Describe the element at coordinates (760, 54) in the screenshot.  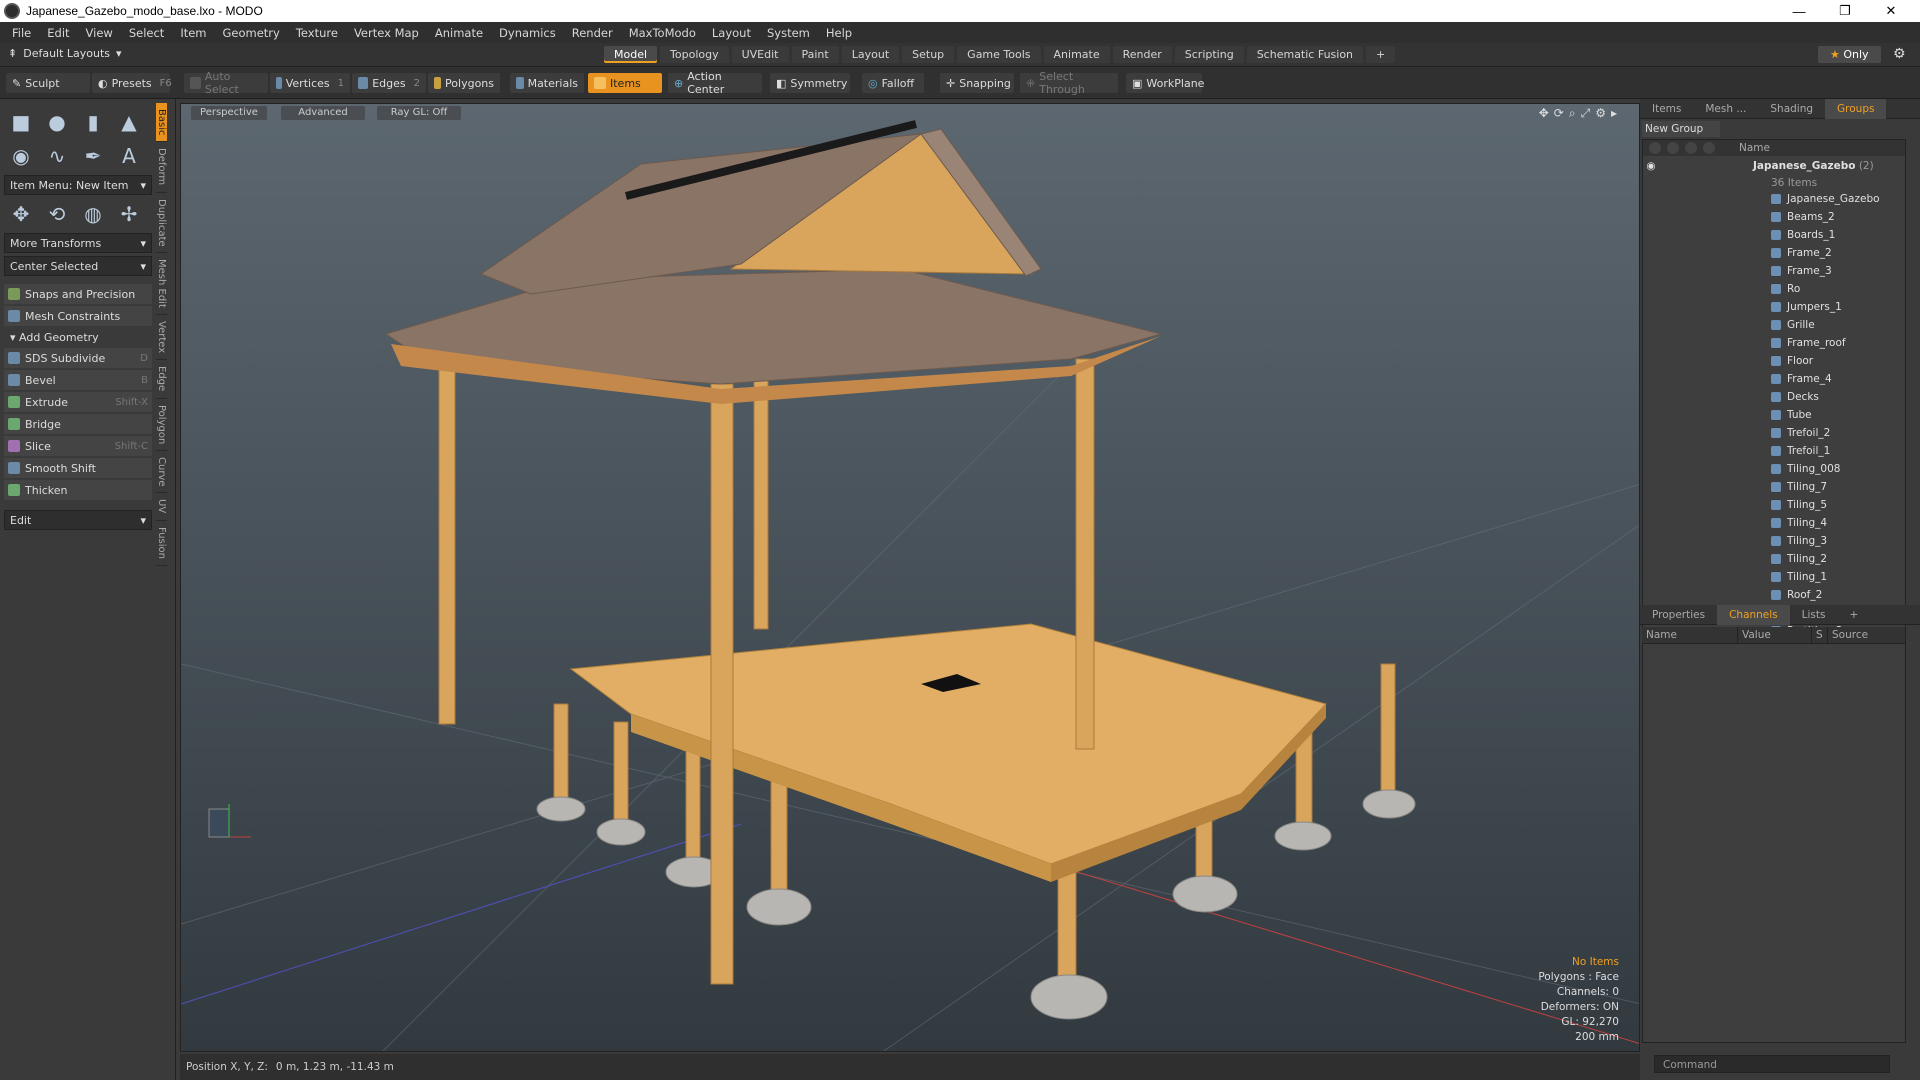
I see `tab-uvedit: UVEdit` at that location.